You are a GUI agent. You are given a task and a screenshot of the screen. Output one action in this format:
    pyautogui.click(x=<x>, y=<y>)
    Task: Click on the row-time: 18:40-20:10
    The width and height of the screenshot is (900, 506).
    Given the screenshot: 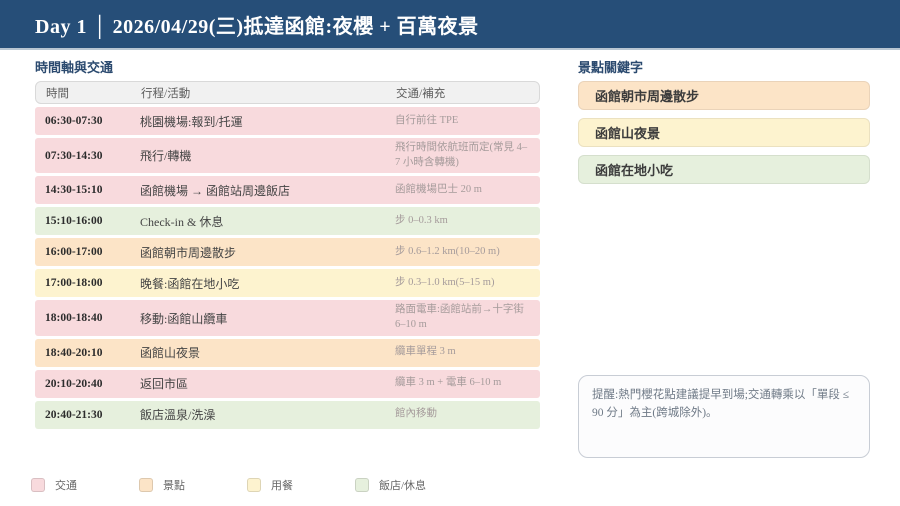 What is the action you would take?
    pyautogui.click(x=74, y=352)
    